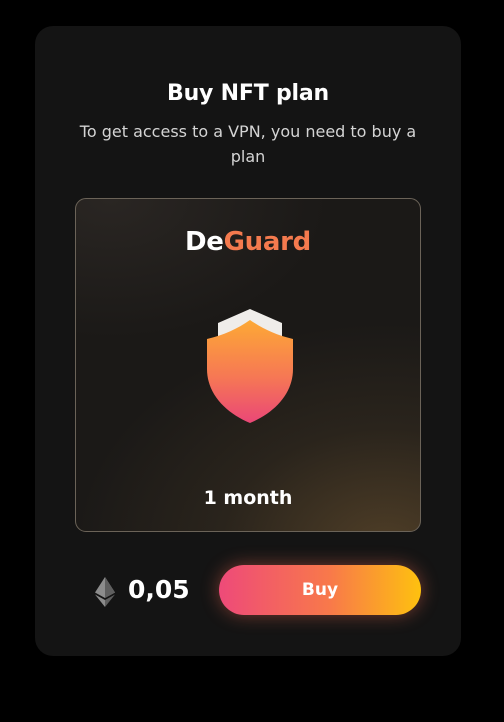 The image size is (504, 722). Describe the element at coordinates (267, 242) in the screenshot. I see `brand-logo-part2: Guard` at that location.